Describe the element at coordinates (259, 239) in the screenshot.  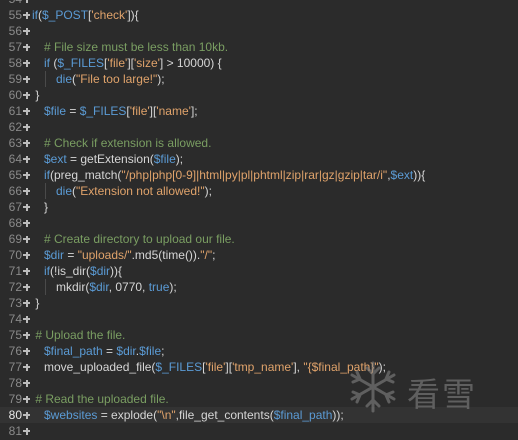
I see `code-line: 69 # Create directory to upload our file.` at that location.